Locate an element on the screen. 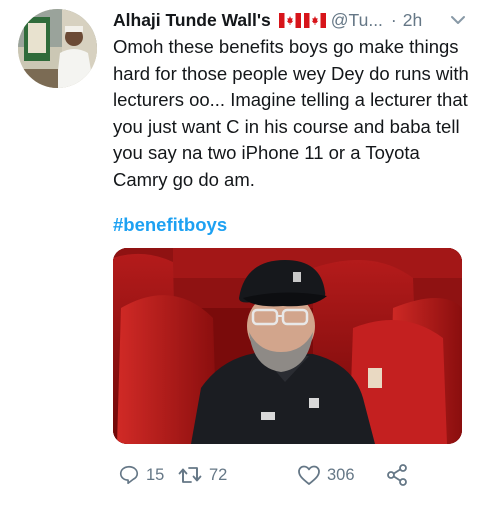  hashtag-link: #benefitboys is located at coordinates (170, 225).